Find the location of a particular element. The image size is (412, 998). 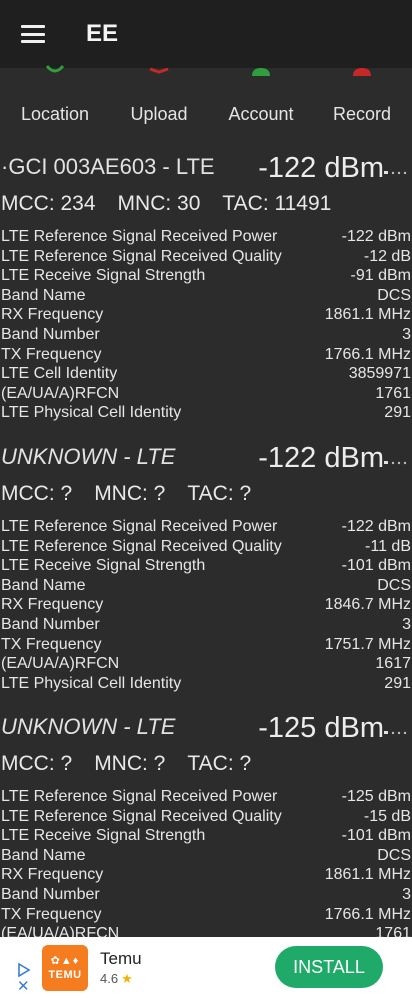

tac-value: TAC: 11491 is located at coordinates (277, 203).